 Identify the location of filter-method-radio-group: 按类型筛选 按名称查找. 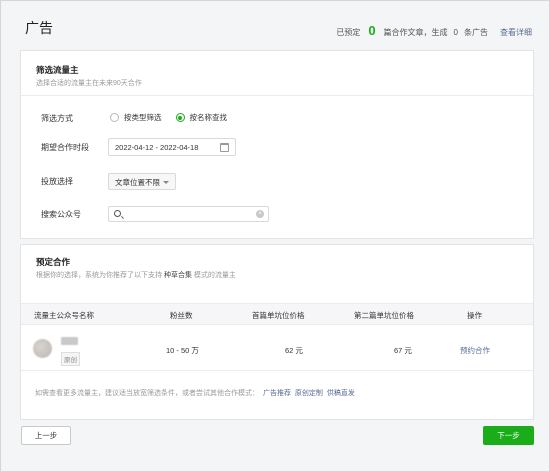
(168, 117).